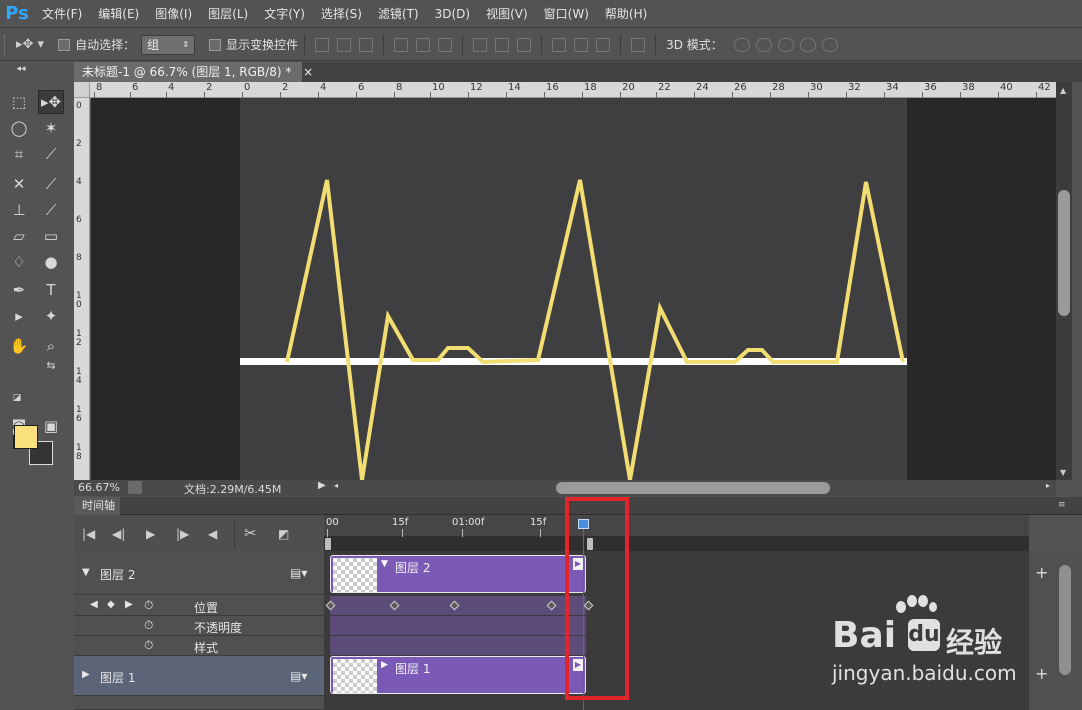 Image resolution: width=1082 pixels, height=710 pixels. I want to click on zoom-tool-icon: ⌕, so click(51, 346).